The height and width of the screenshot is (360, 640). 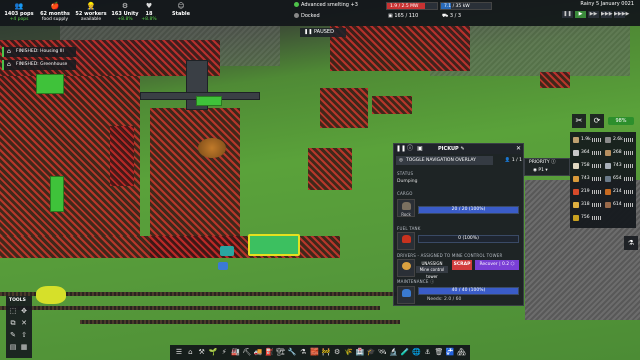 I want to click on build-category-icon: ⛽, so click(x=269, y=352).